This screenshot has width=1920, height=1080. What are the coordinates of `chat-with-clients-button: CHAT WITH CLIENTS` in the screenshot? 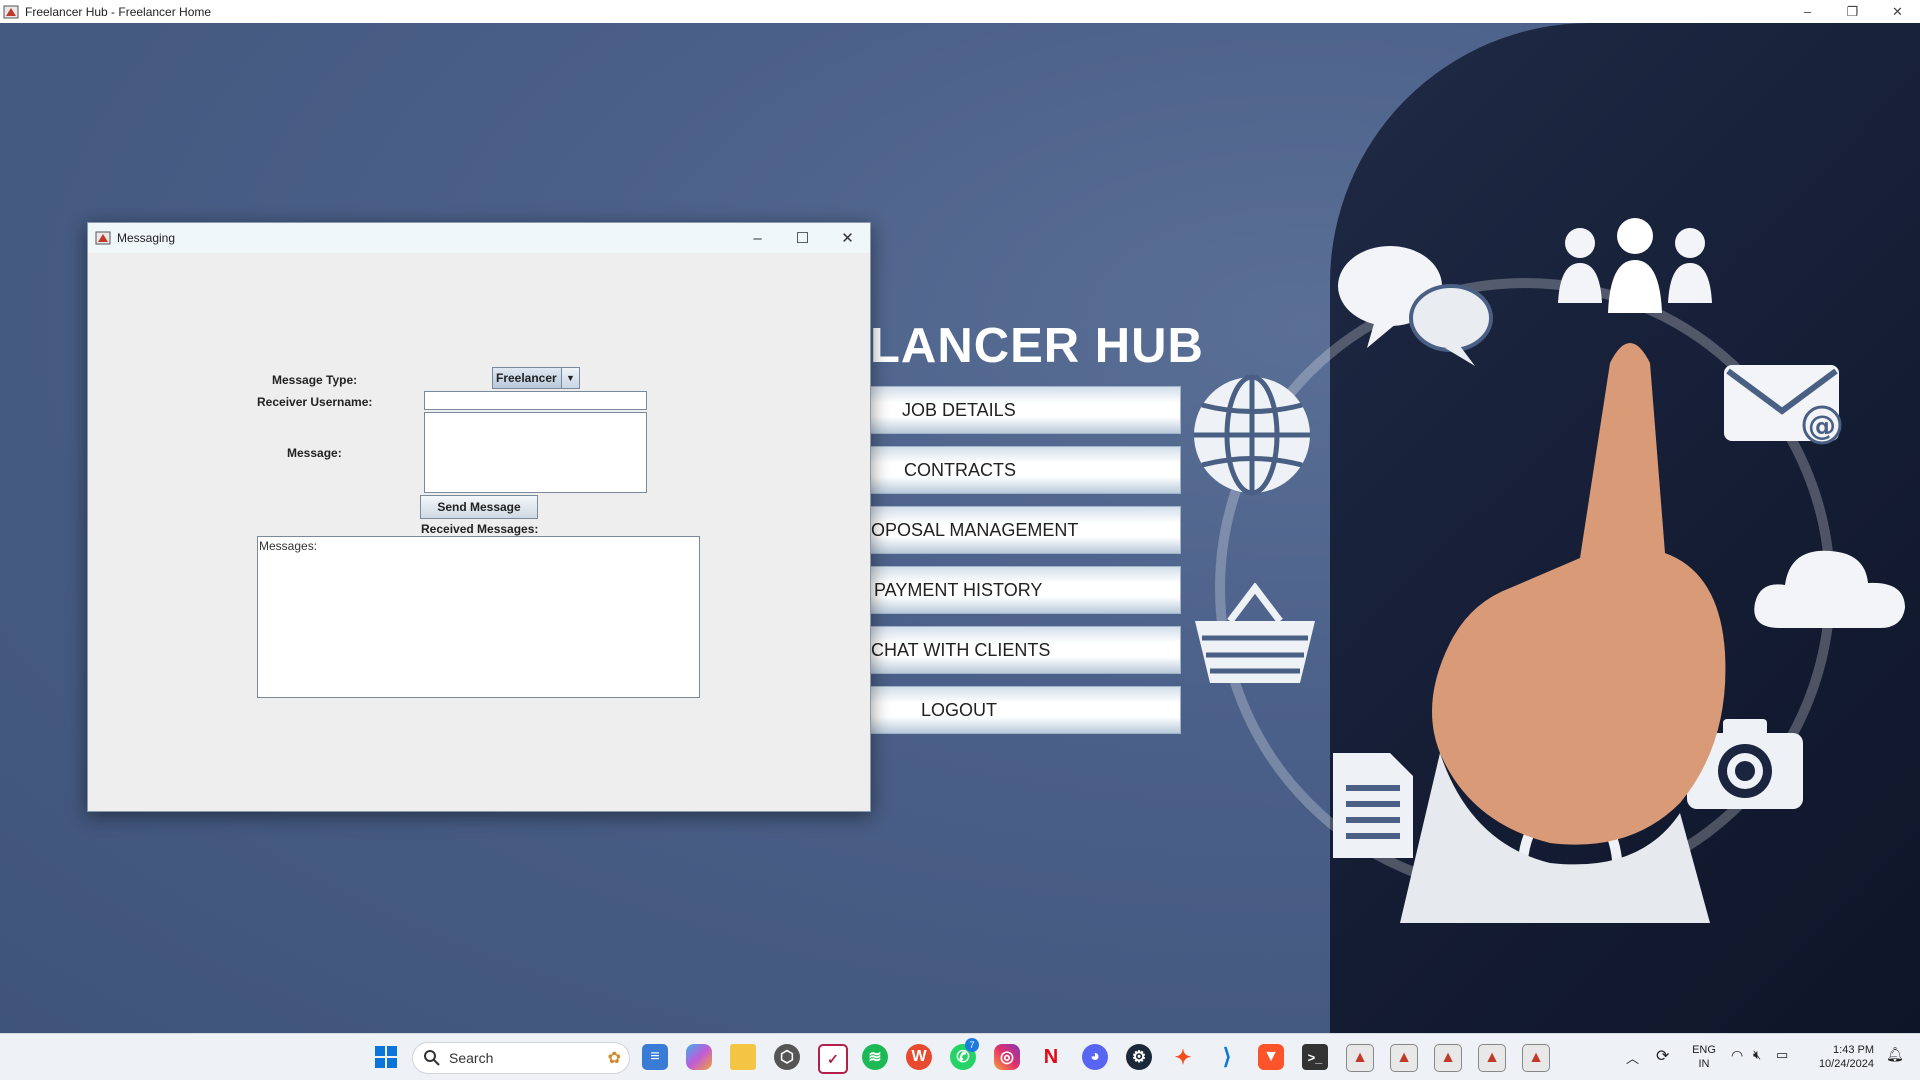 It's located at (1024, 650).